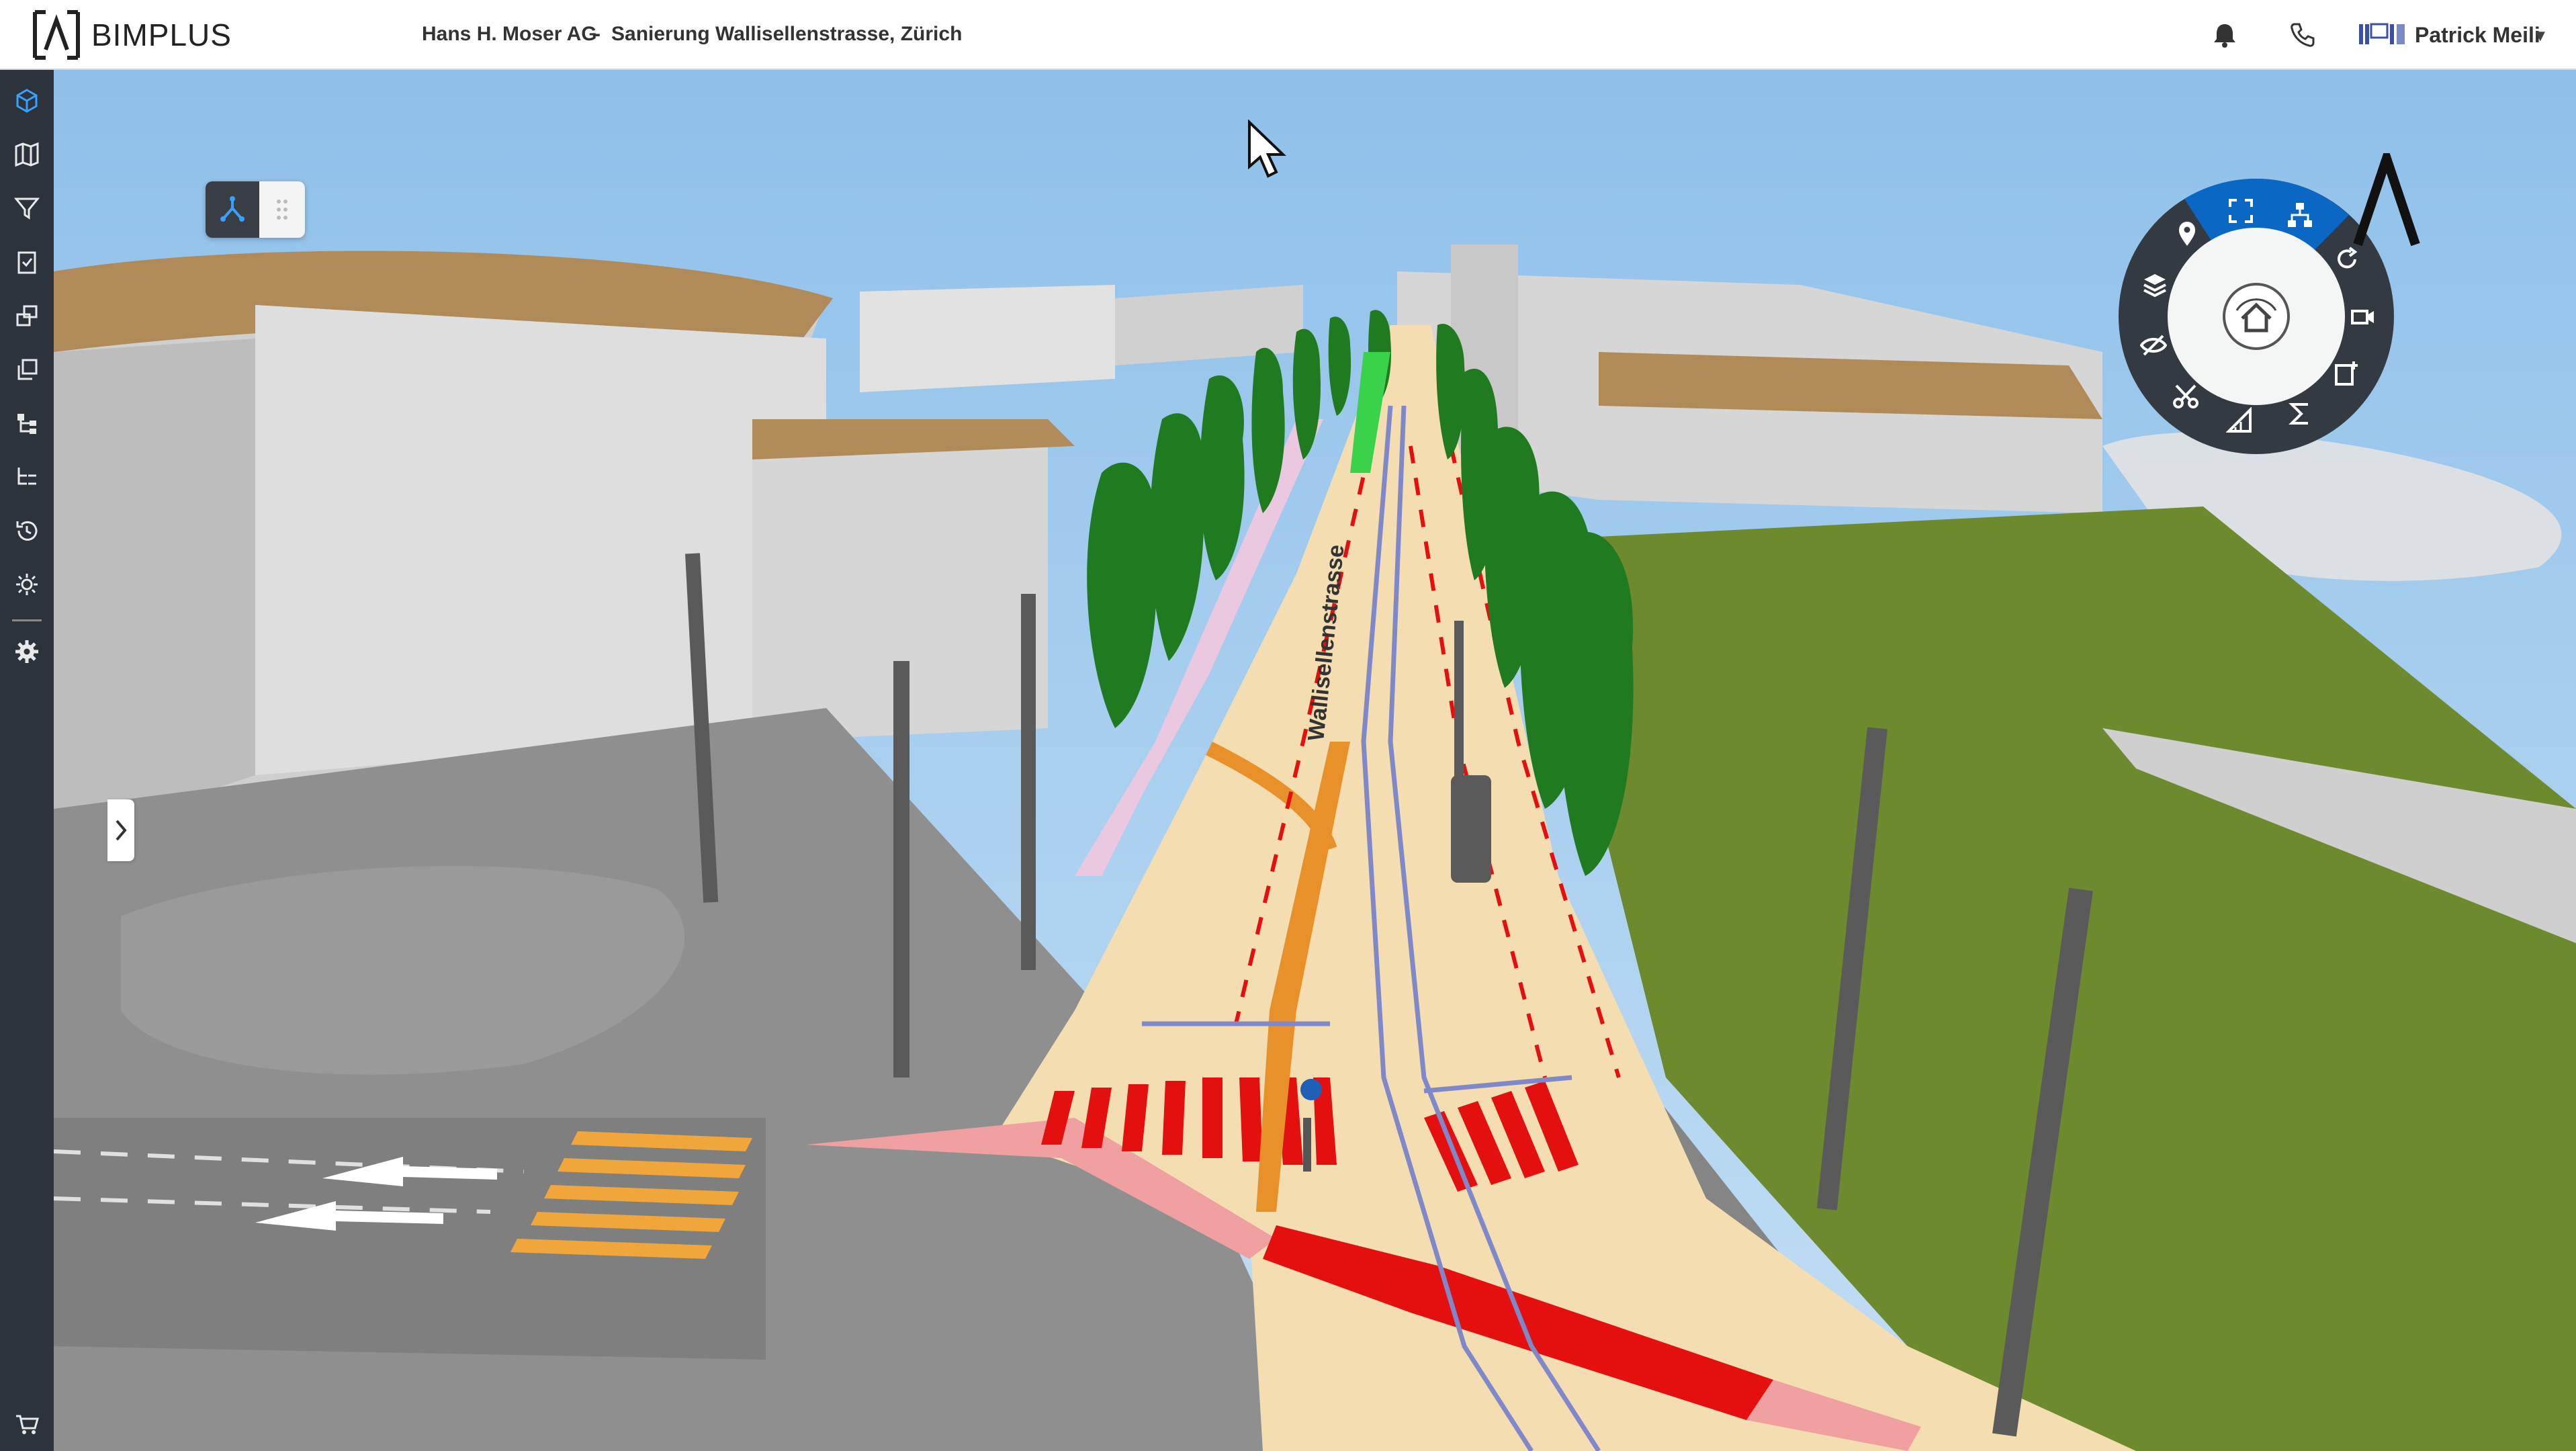 The image size is (2576, 1451). I want to click on hierarchy-icon, so click(26, 424).